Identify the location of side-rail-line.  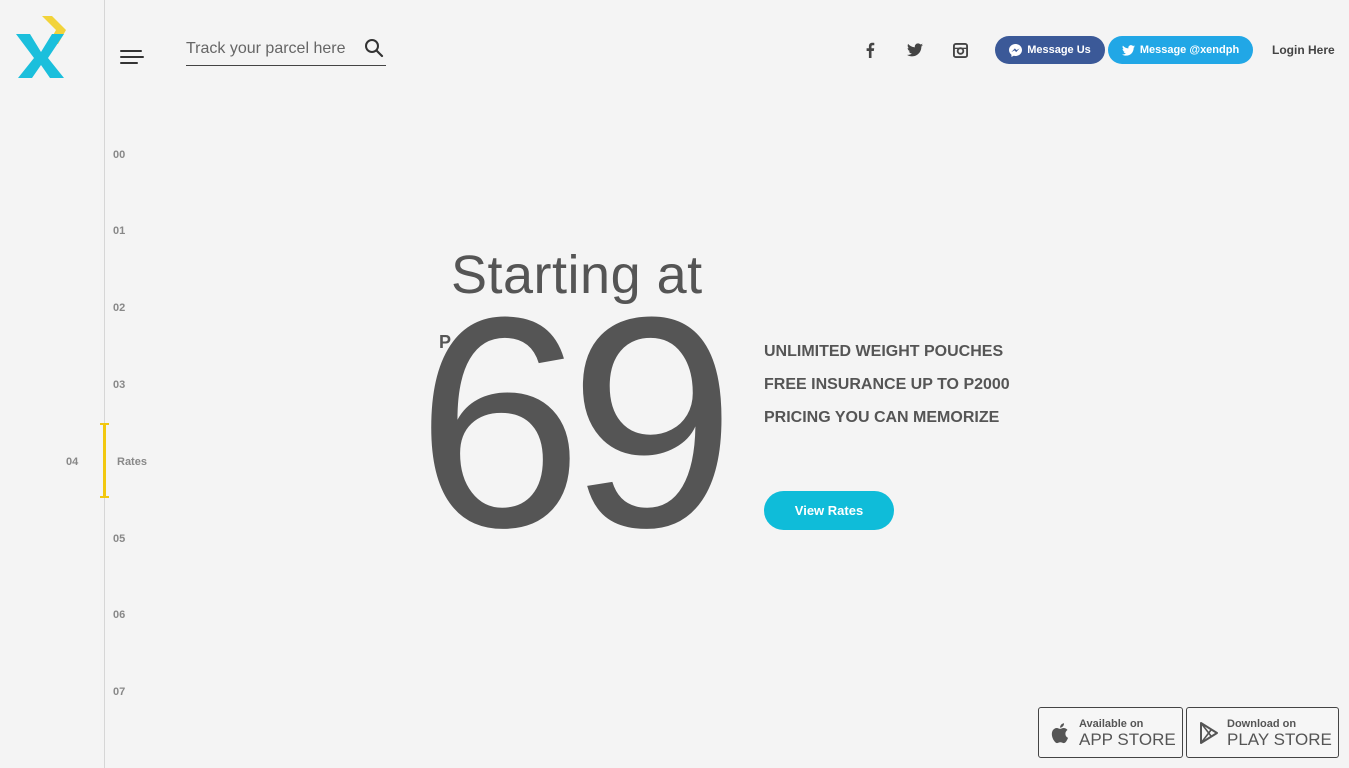
(104, 384).